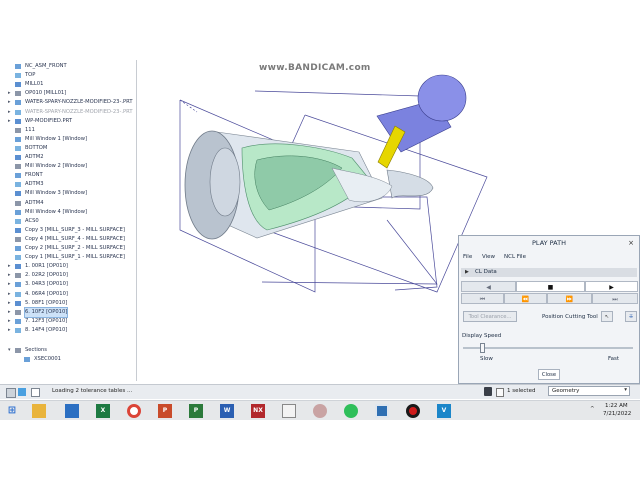  I want to click on creo-icon: V, so click(444, 411).